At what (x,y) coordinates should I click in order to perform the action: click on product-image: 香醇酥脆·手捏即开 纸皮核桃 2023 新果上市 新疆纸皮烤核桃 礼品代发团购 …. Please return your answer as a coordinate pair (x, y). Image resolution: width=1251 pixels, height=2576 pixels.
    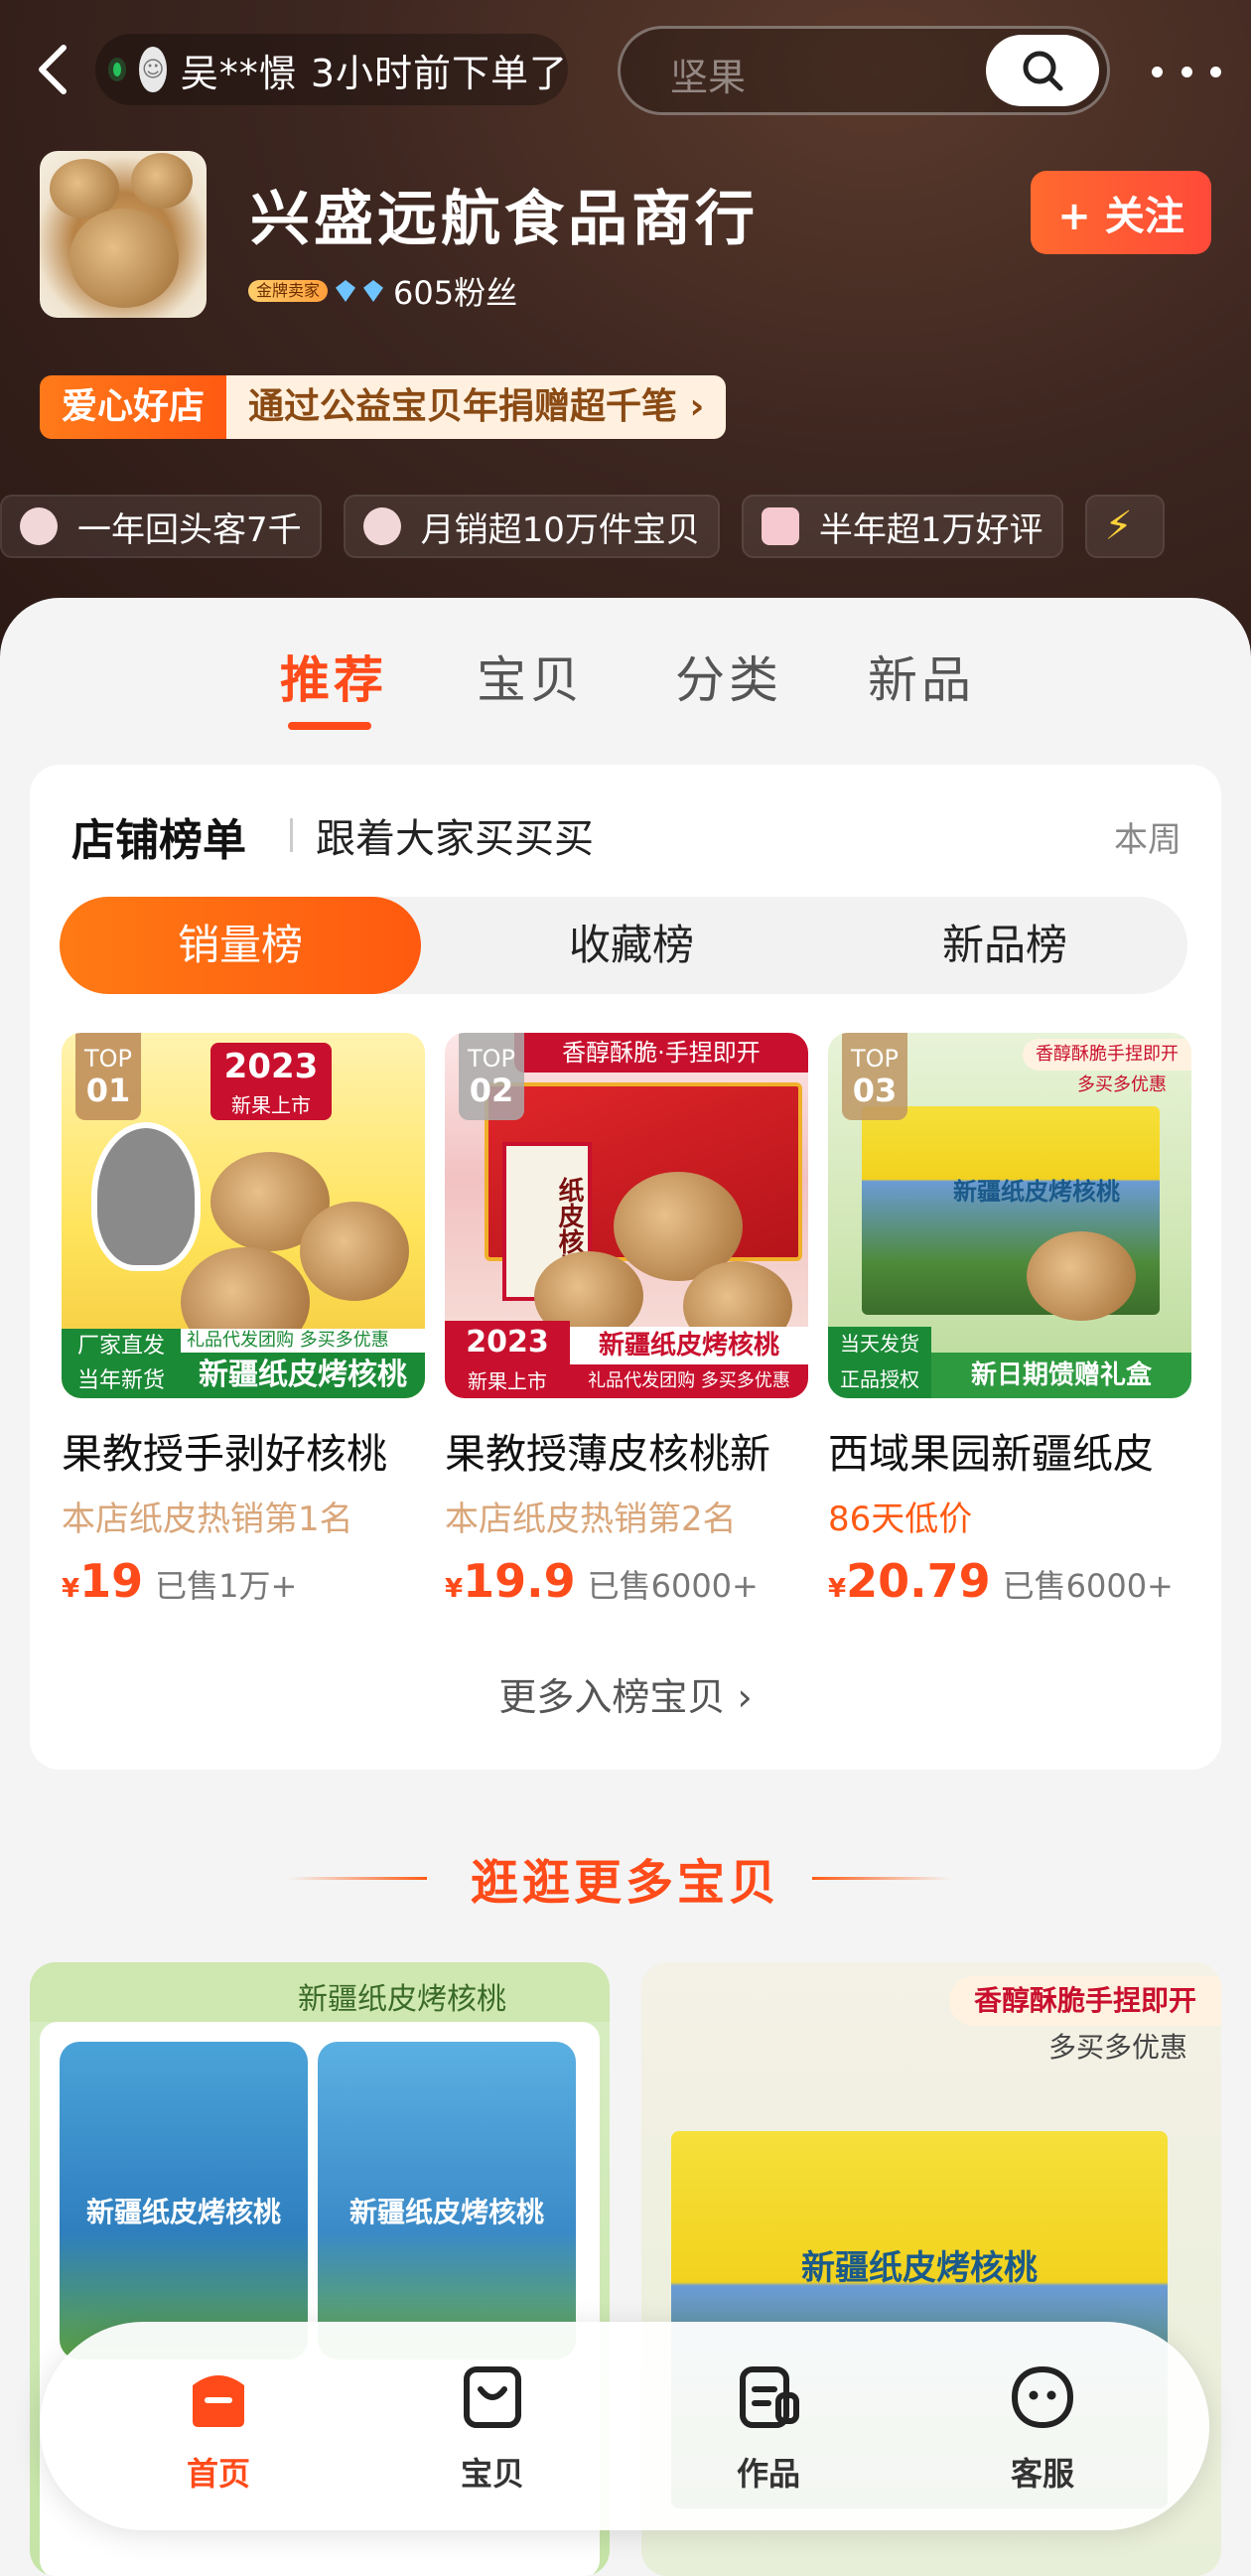
    Looking at the image, I should click on (626, 1215).